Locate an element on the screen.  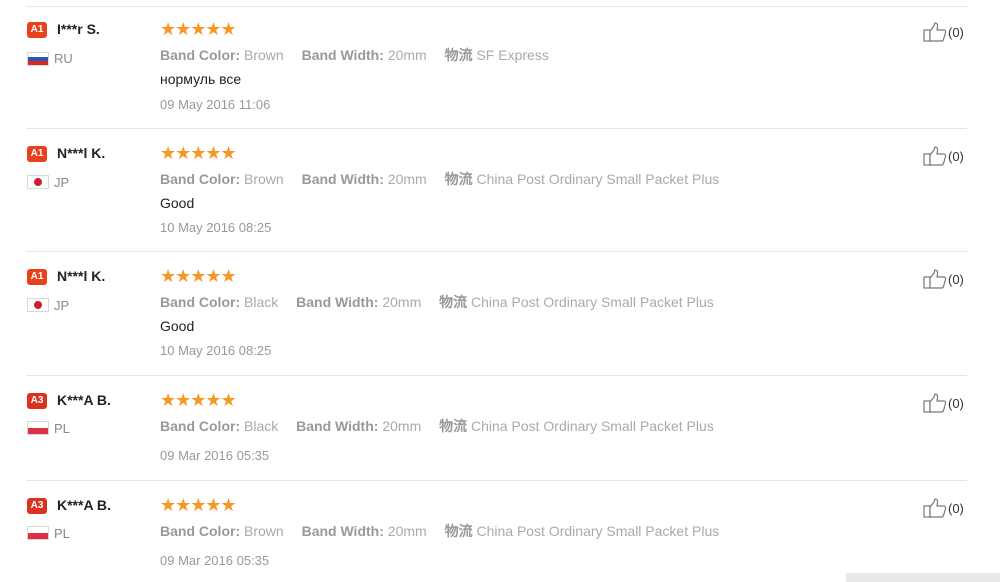
floating-toolbar-edge is located at coordinates (923, 577).